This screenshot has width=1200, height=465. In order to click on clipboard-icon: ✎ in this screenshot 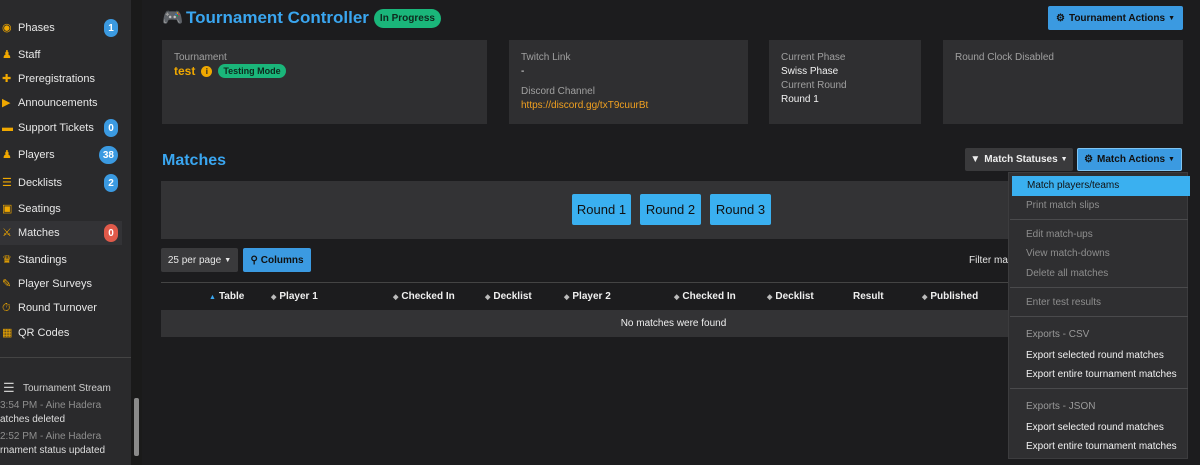, I will do `click(7, 284)`.